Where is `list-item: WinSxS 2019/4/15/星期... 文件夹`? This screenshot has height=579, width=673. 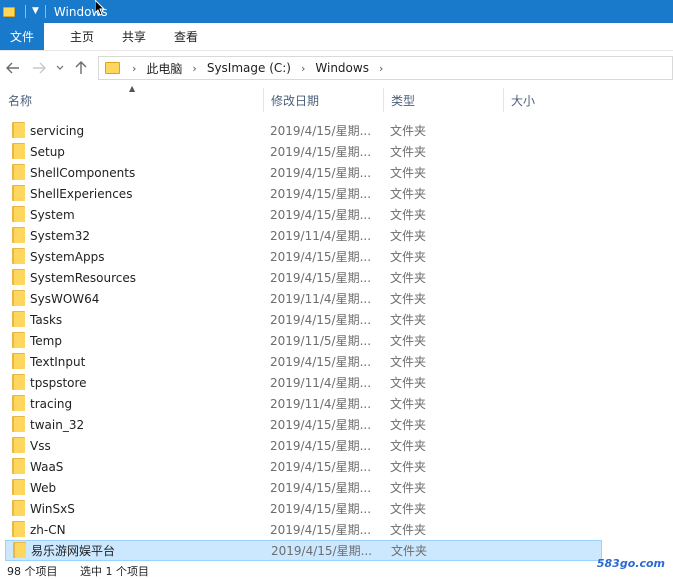
list-item: WinSxS 2019/4/15/星期... 文件夹 is located at coordinates (300, 508).